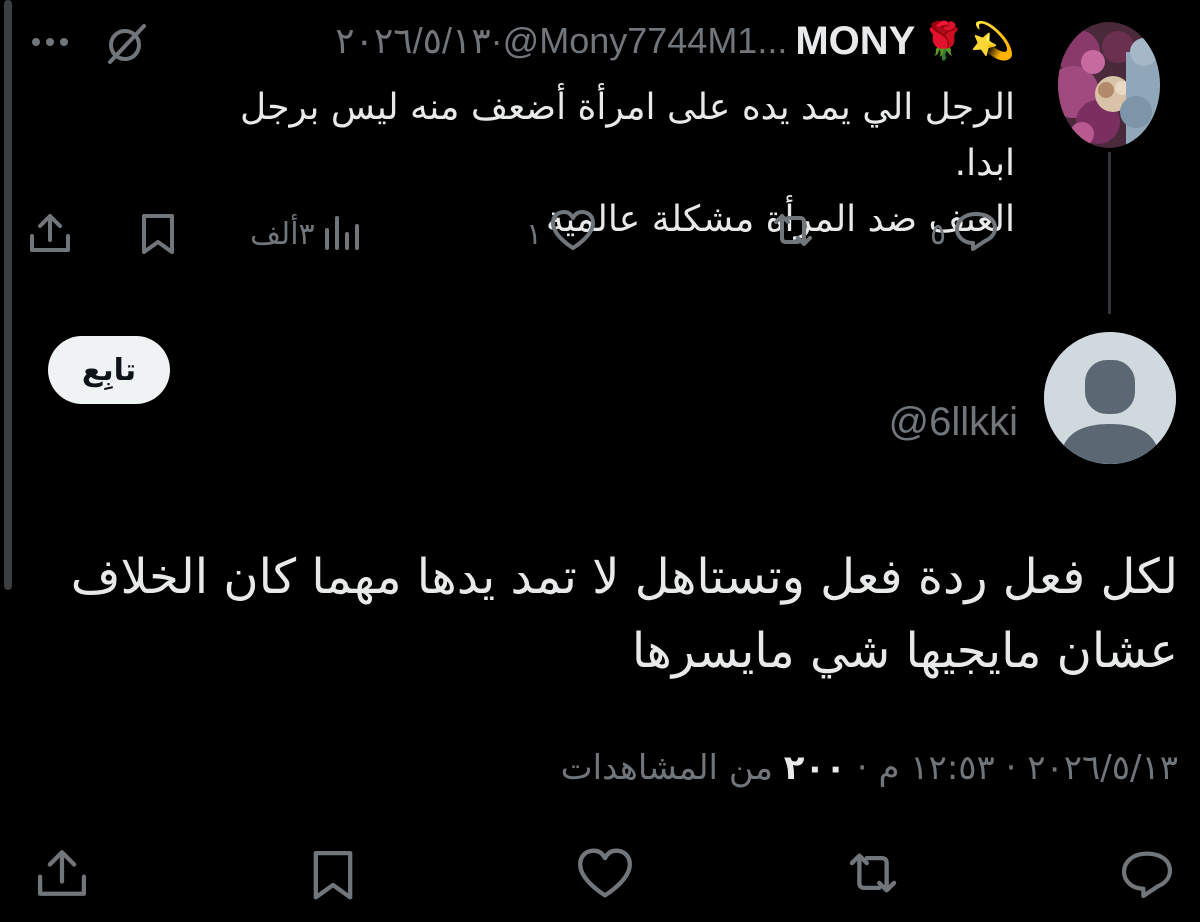 This screenshot has height=922, width=1200. Describe the element at coordinates (936, 768) in the screenshot. I see `tweet-time: ١٢:٥٣ م` at that location.